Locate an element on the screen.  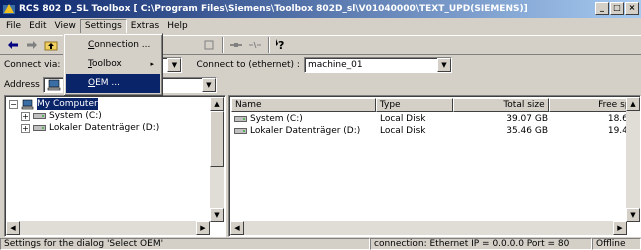
list-horizontal-scrollbar: ◀ ▶ is located at coordinates (428, 228).